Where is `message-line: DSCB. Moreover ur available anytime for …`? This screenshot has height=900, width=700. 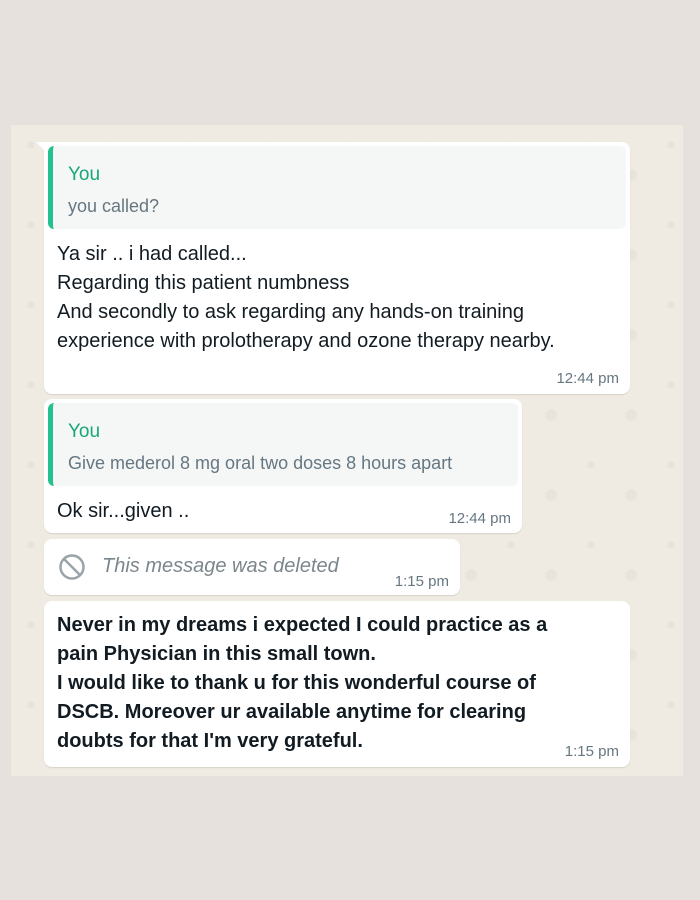 message-line: DSCB. Moreover ur available anytime for … is located at coordinates (292, 712).